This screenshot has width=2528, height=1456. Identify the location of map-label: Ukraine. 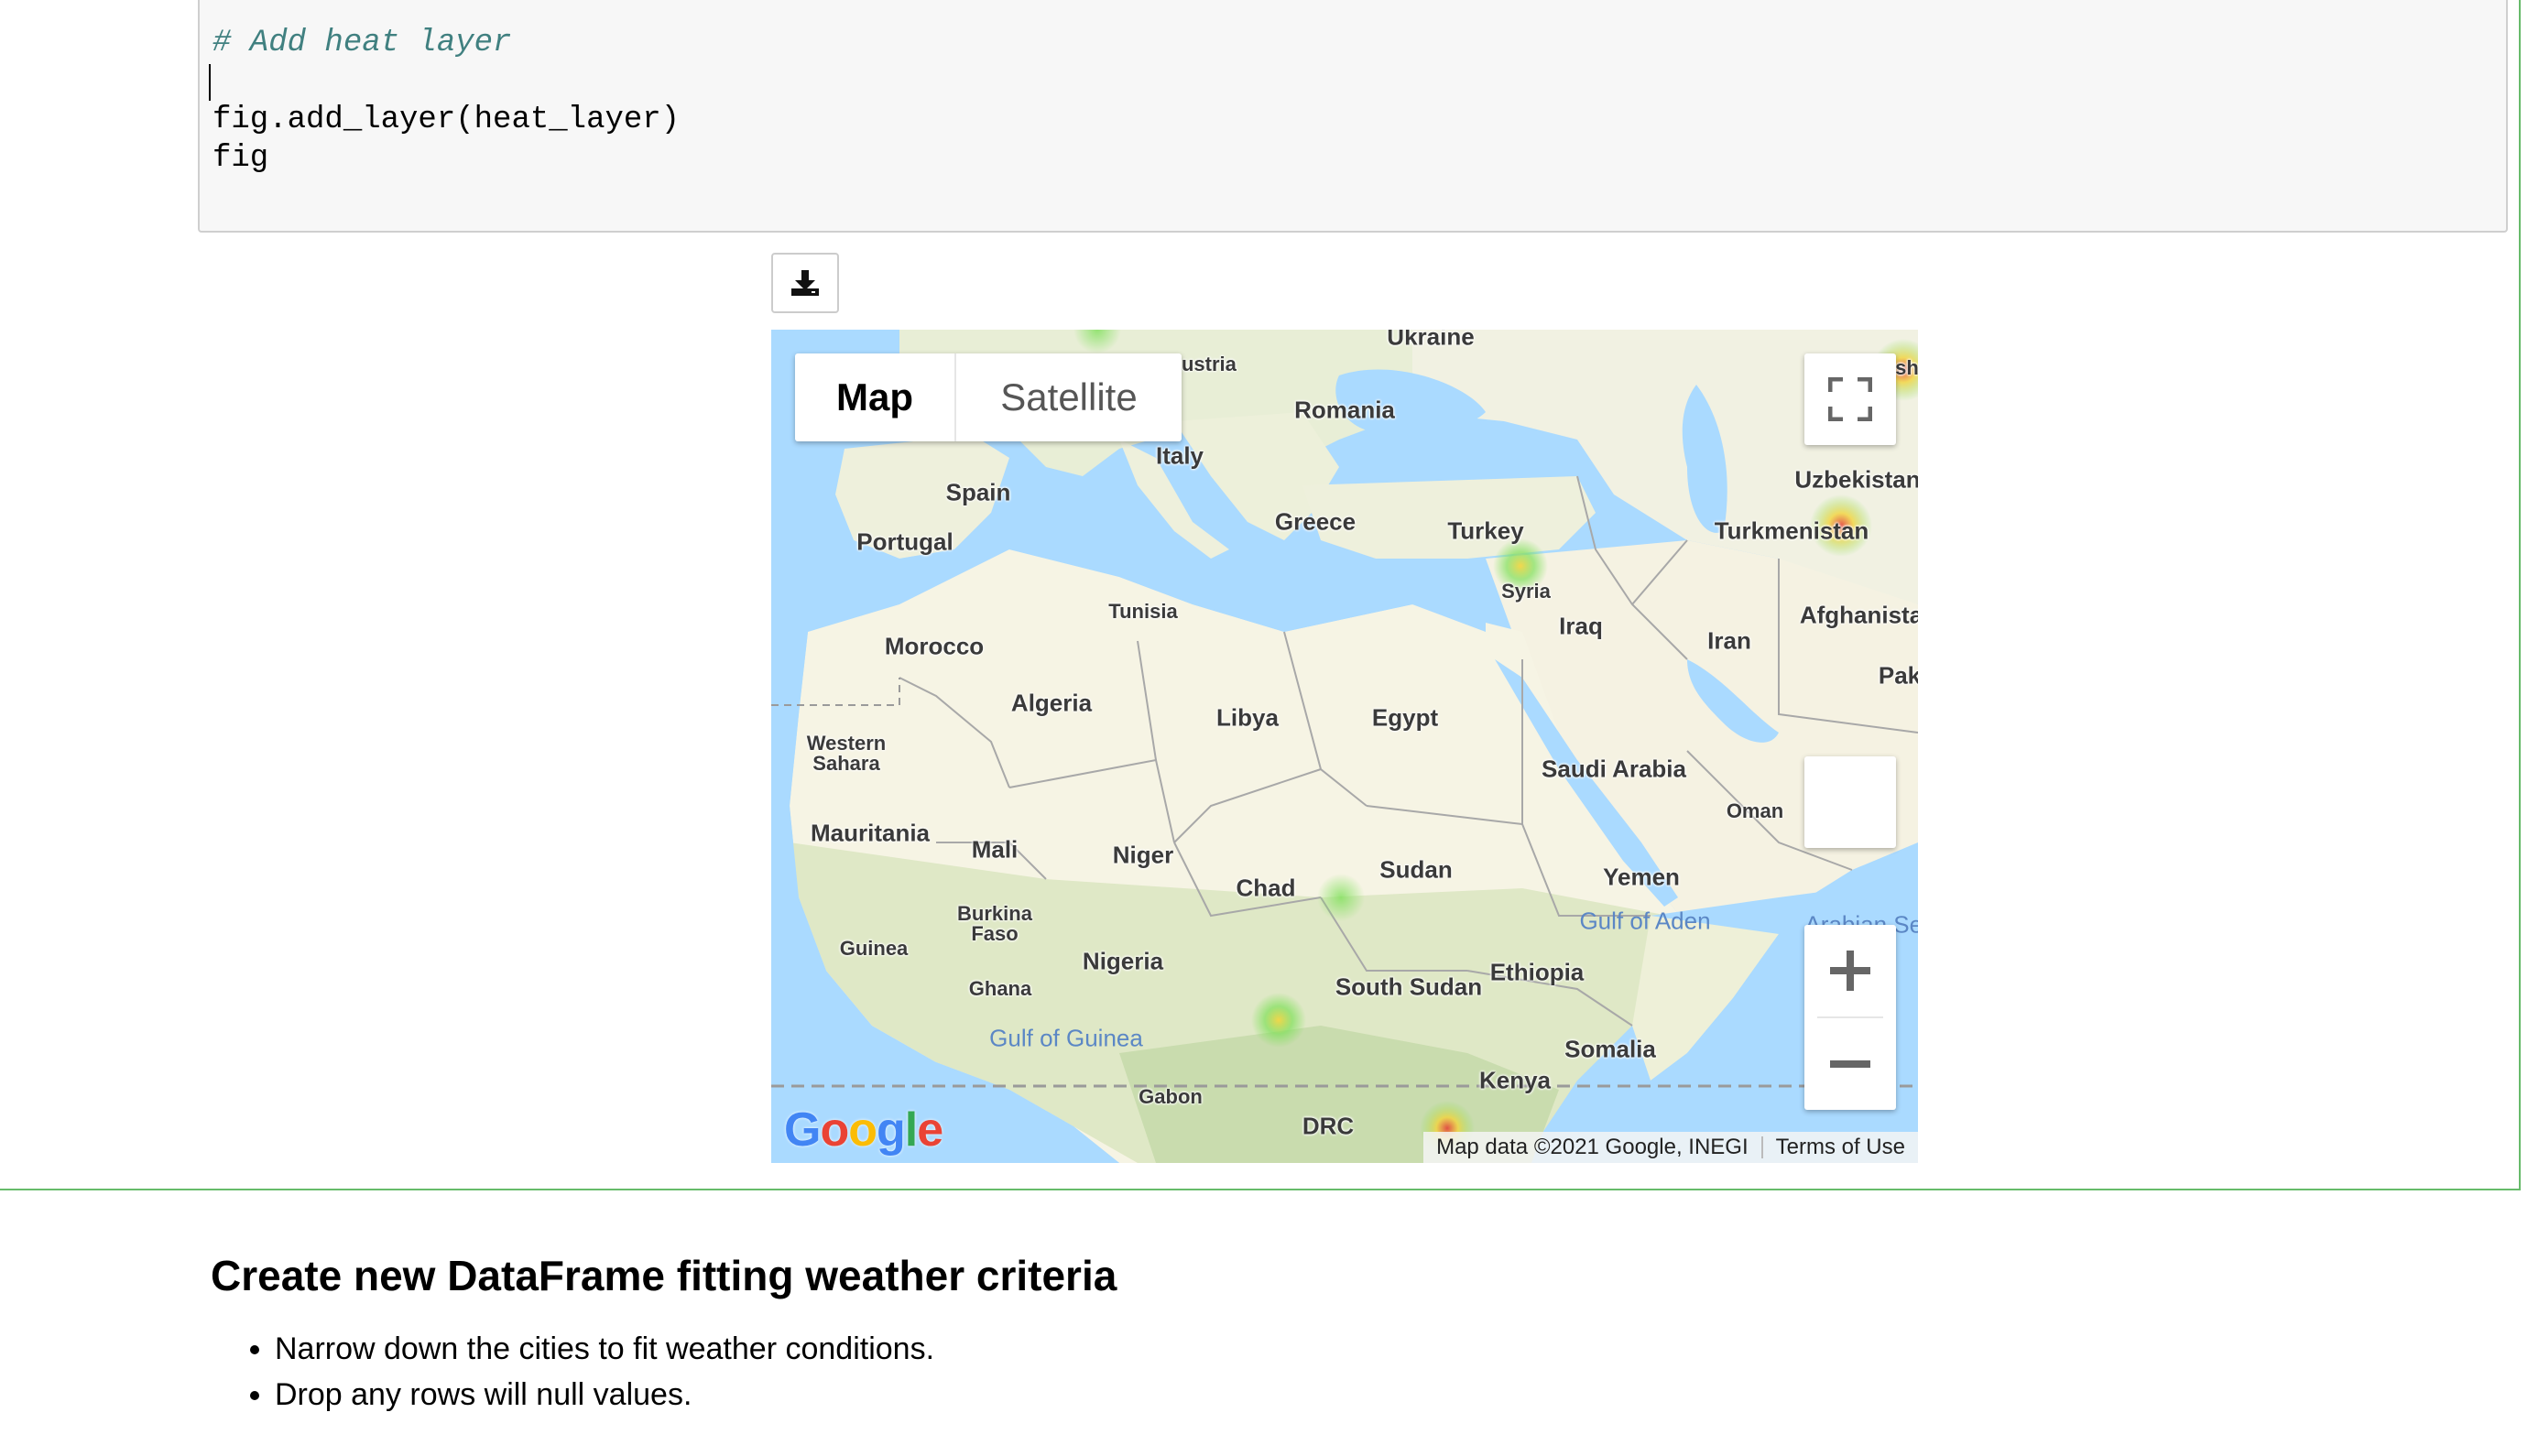
(1431, 340).